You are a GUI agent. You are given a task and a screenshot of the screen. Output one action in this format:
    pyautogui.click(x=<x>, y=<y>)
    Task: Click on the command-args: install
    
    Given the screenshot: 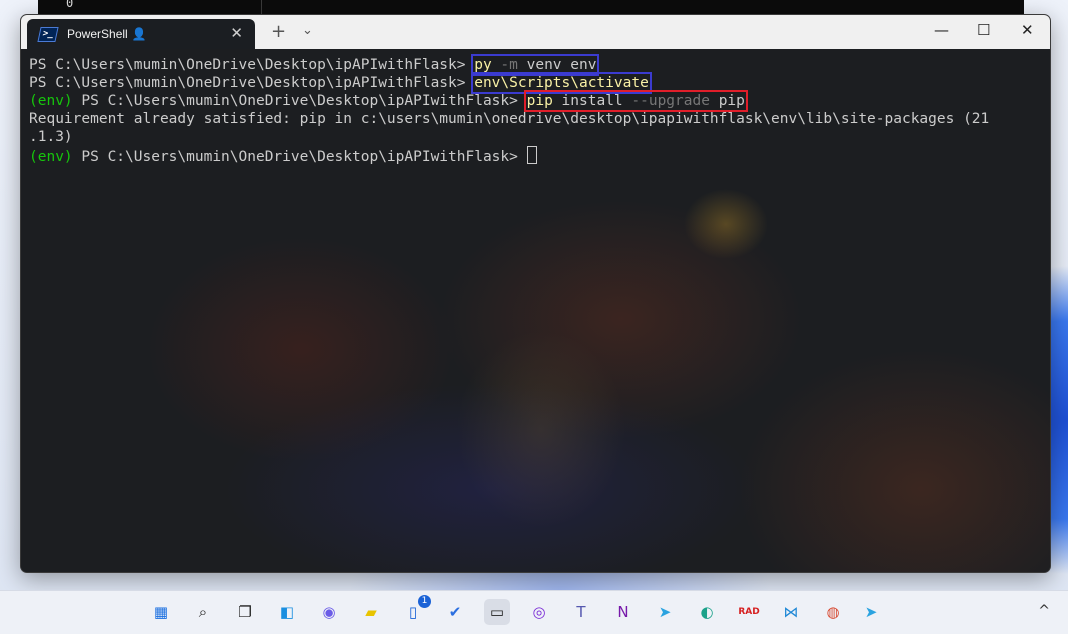 What is the action you would take?
    pyautogui.click(x=587, y=101)
    